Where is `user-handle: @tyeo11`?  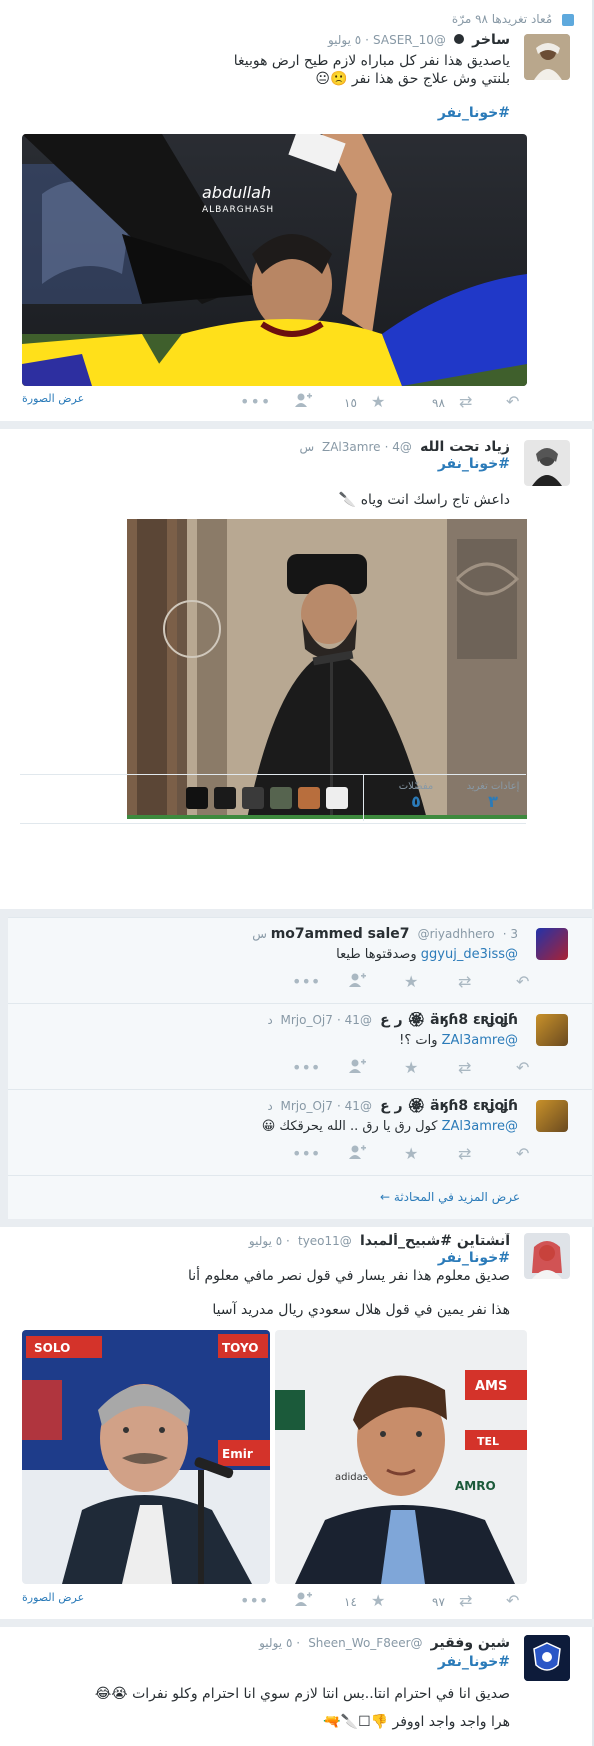 user-handle: @tyeo11 is located at coordinates (325, 1241).